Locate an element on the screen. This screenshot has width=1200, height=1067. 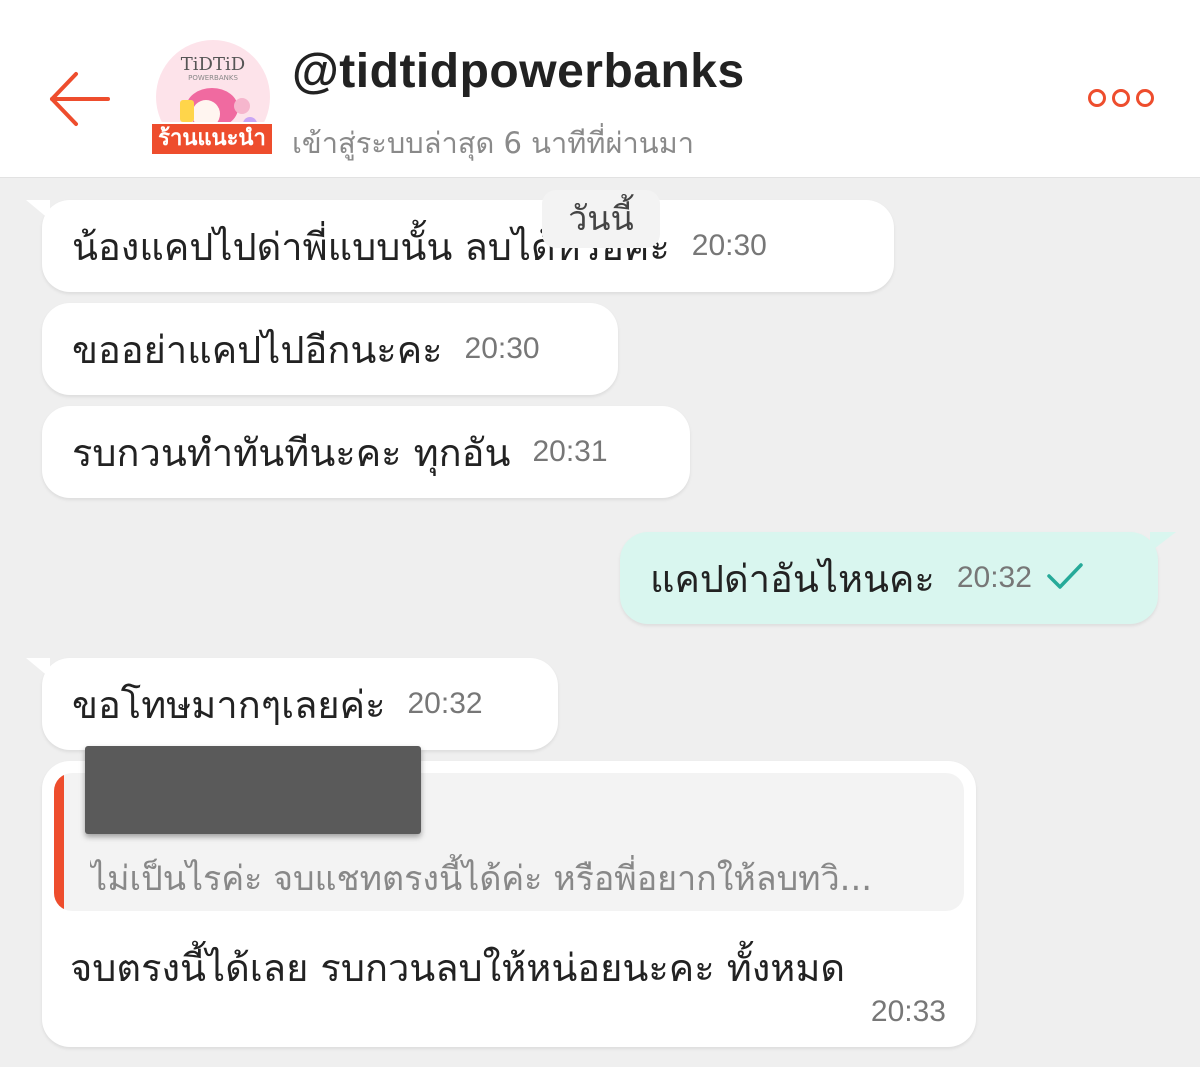
message-text: รบกวนทำทันทีนะคะ ทุกอัน is located at coordinates (291, 452).